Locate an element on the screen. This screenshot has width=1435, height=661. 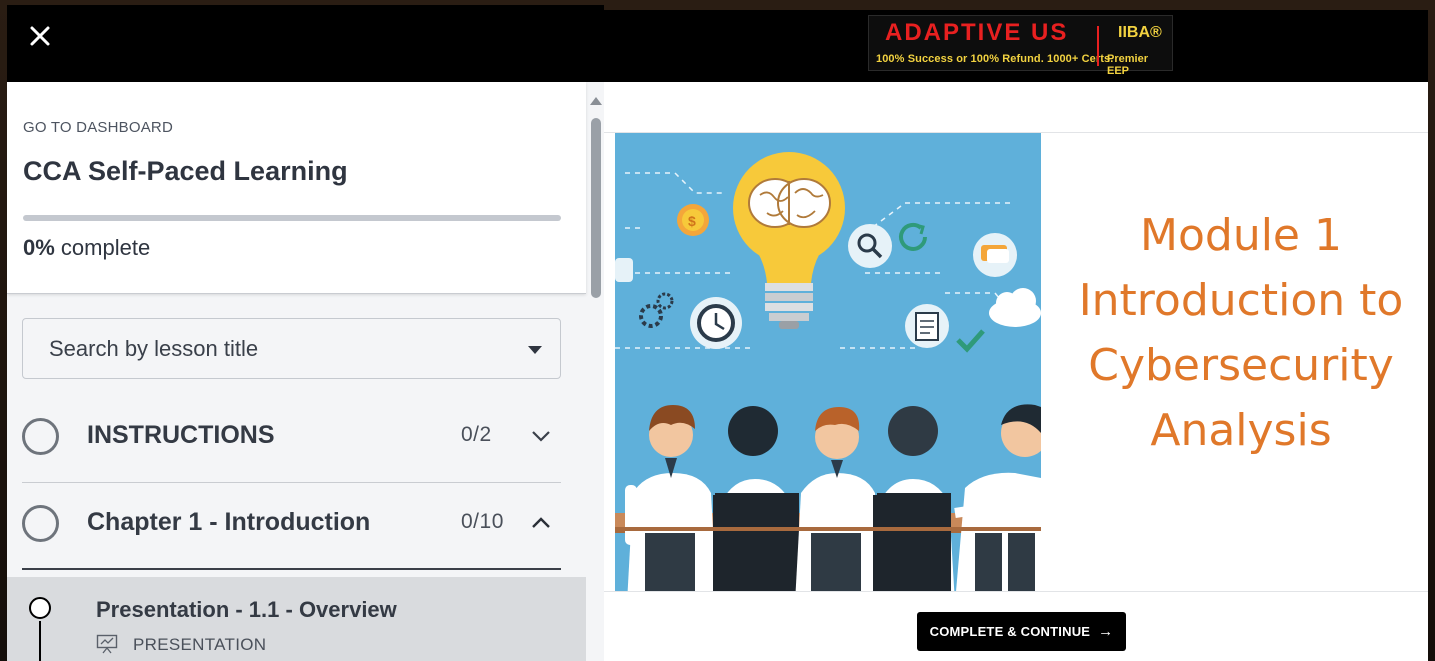
logo-main-text: ADAPTIVE US is located at coordinates (977, 32).